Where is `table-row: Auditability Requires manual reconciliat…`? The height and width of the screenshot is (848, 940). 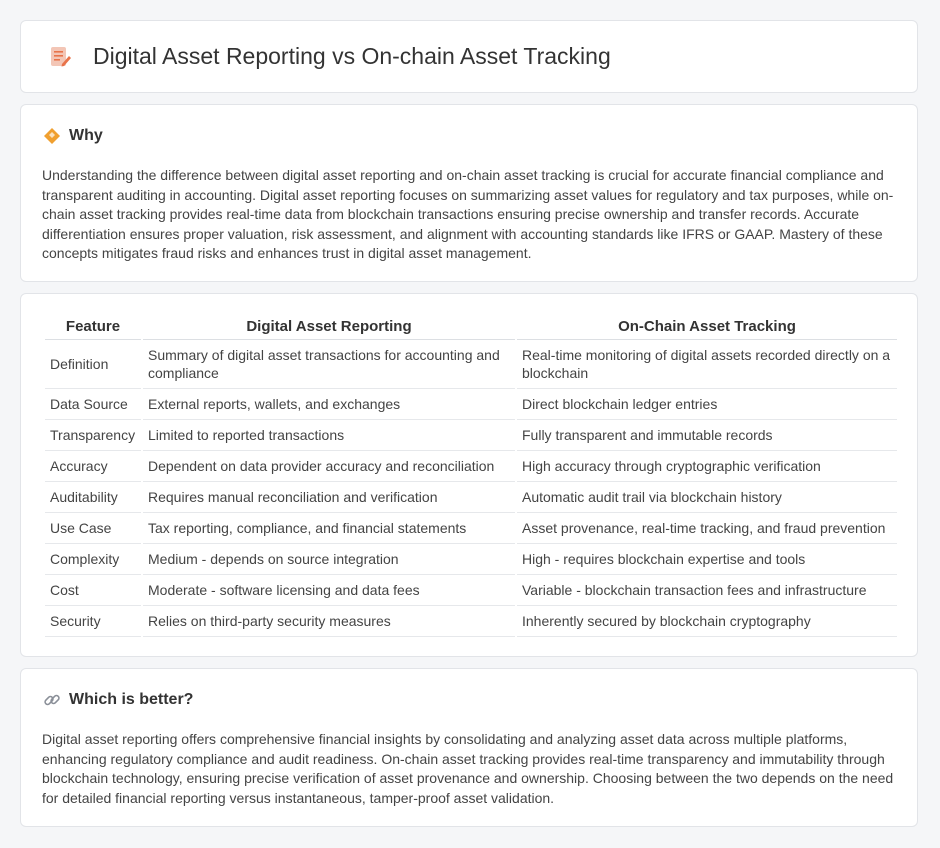
table-row: Auditability Requires manual reconciliat… is located at coordinates (471, 497).